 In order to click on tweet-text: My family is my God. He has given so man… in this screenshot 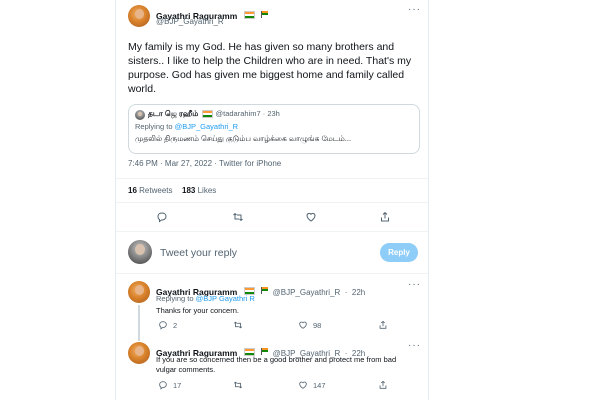, I will do `click(270, 68)`.